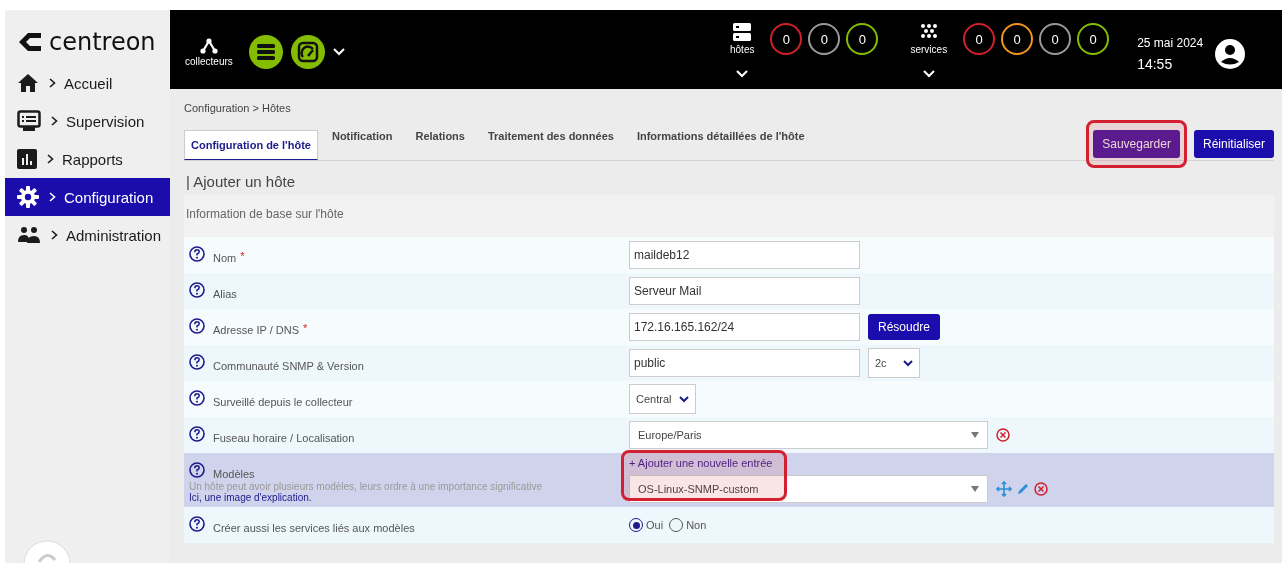  Describe the element at coordinates (283, 402) in the screenshot. I see `field-label: Surveillé depuis le collecteur` at that location.